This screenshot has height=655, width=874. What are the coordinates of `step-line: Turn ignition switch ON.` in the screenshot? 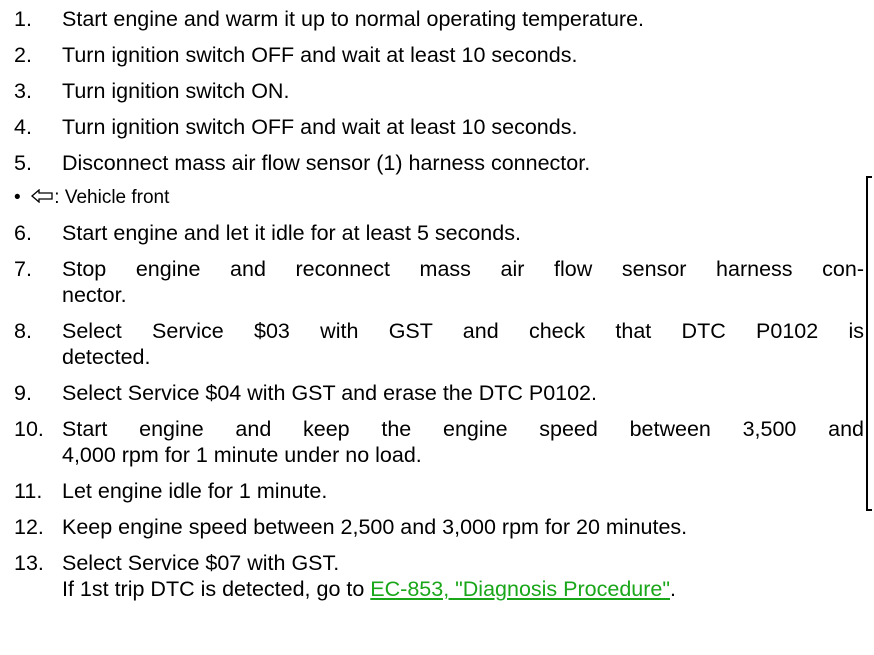 It's located at (176, 91).